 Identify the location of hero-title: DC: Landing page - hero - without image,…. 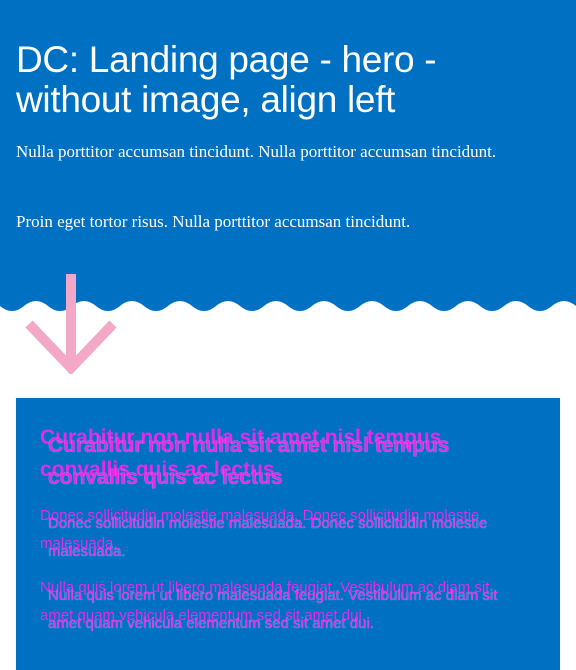
(226, 79).